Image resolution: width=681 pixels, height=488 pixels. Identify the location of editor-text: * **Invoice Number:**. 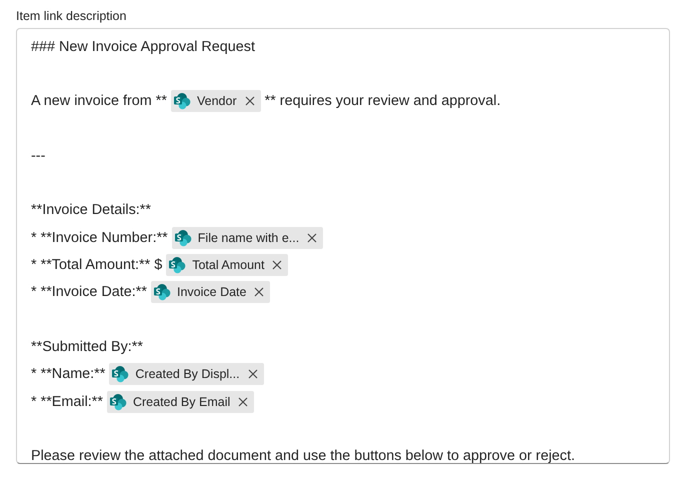
(99, 238).